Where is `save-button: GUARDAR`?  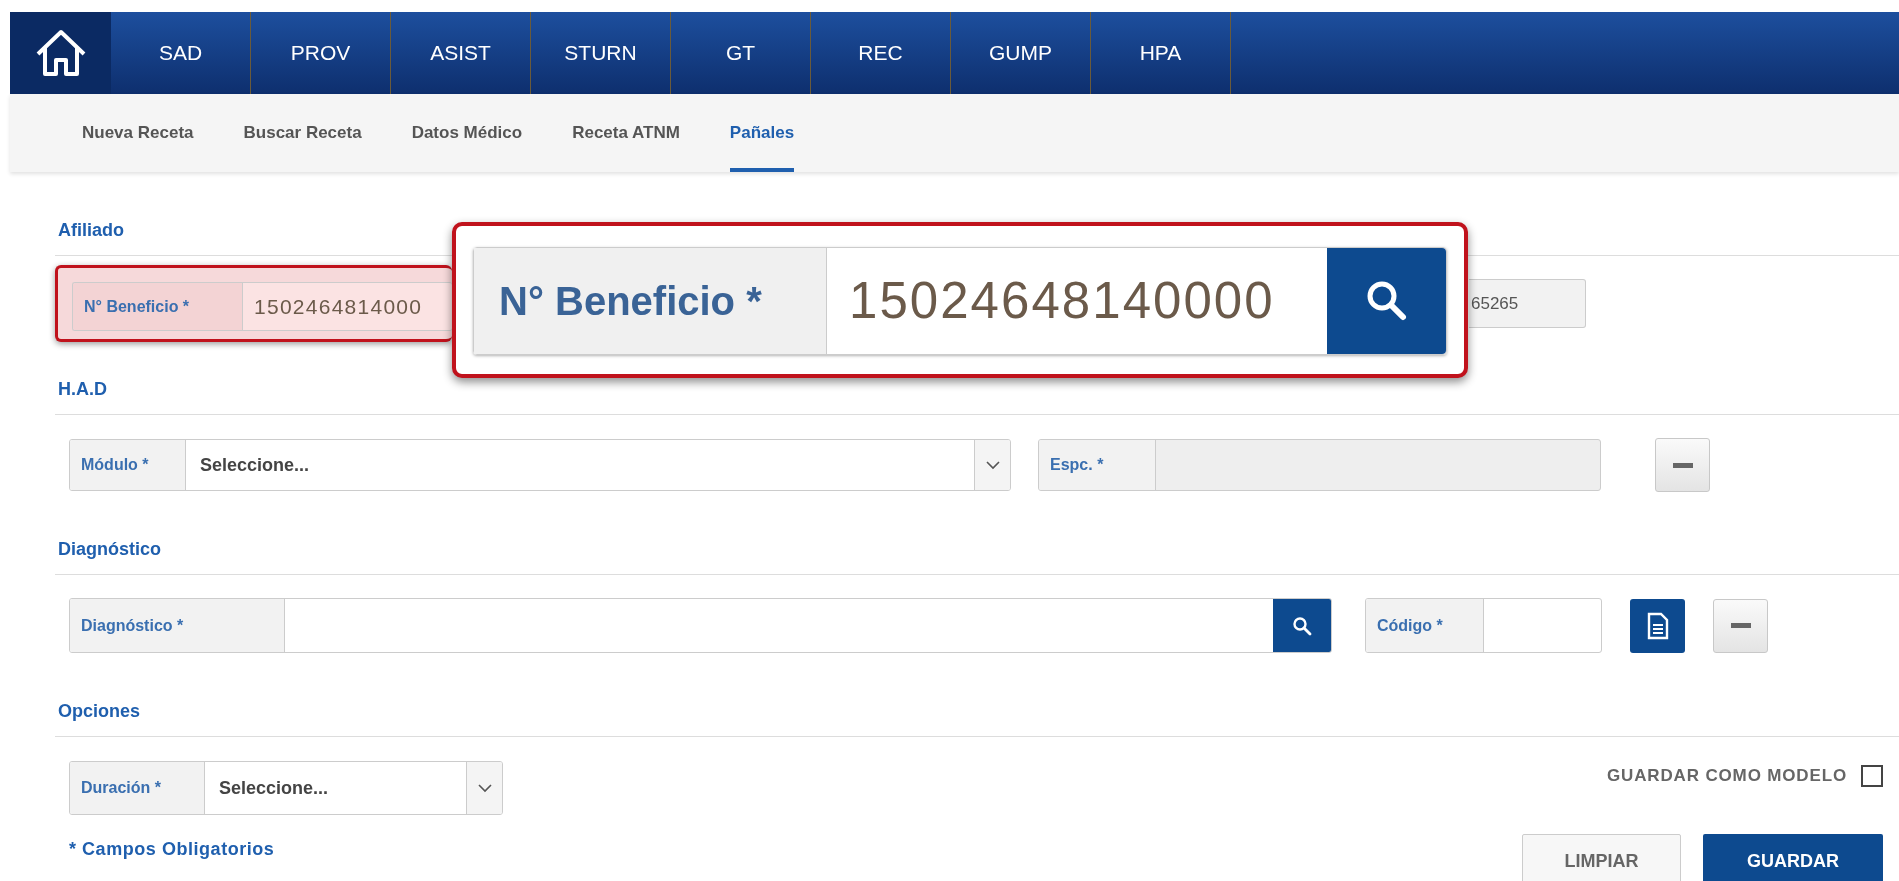
save-button: GUARDAR is located at coordinates (1793, 857).